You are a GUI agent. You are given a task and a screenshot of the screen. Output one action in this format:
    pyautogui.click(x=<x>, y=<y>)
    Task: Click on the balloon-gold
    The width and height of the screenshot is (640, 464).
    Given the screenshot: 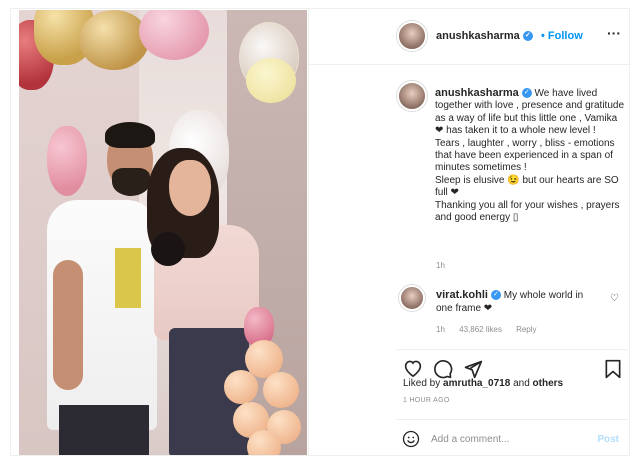 What is the action you would take?
    pyautogui.click(x=114, y=40)
    